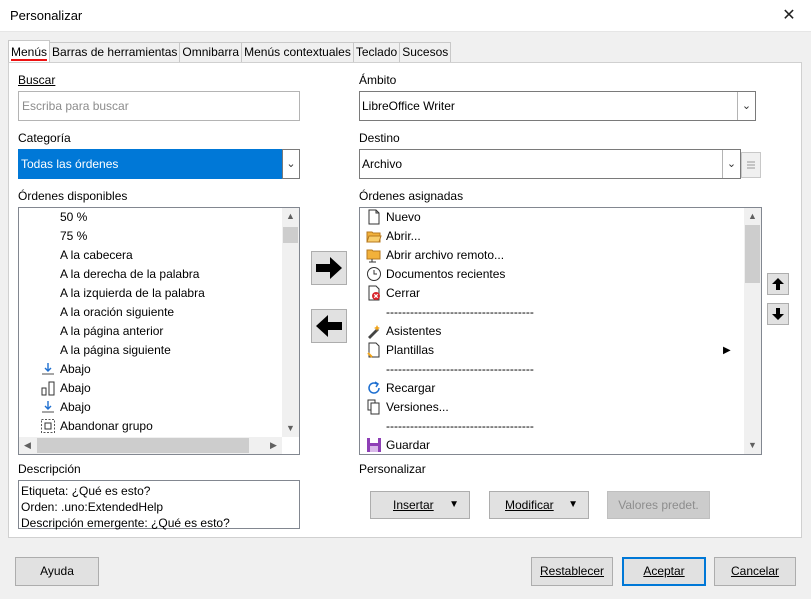 This screenshot has height=599, width=811. What do you see at coordinates (374, 332) in the screenshot?
I see `wizard-icon` at bounding box center [374, 332].